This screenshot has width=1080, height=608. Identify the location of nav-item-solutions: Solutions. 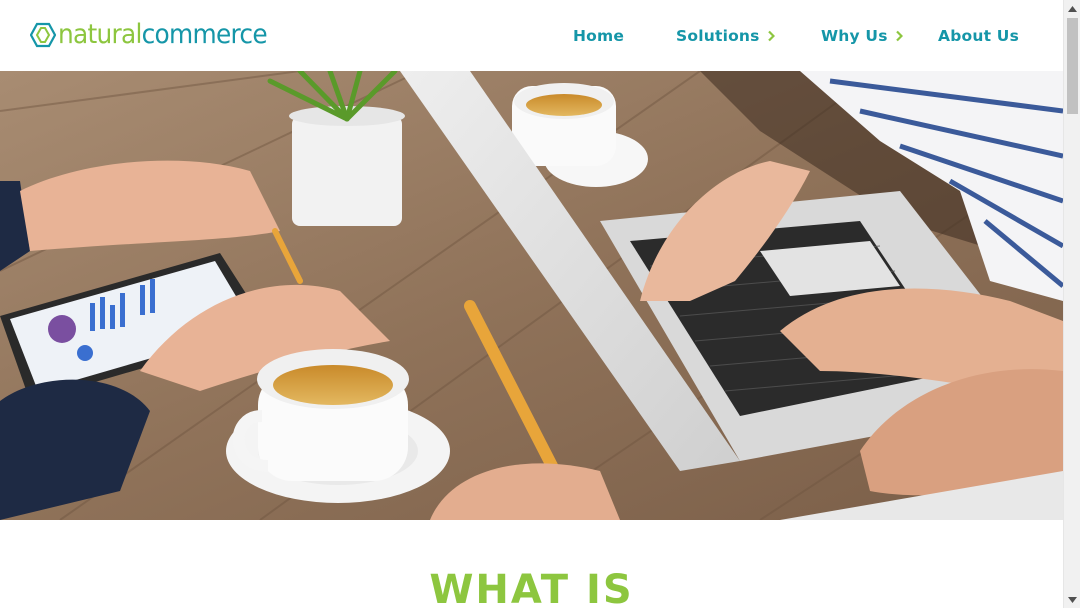
(725, 36).